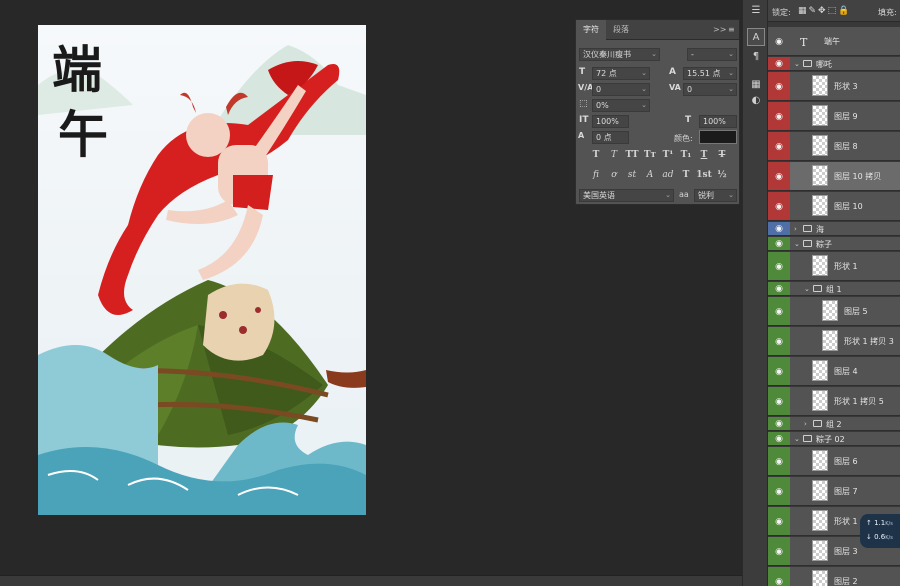 The width and height of the screenshot is (900, 586). Describe the element at coordinates (834, 116) in the screenshot. I see `layer-row: ◉ 图层 9` at that location.